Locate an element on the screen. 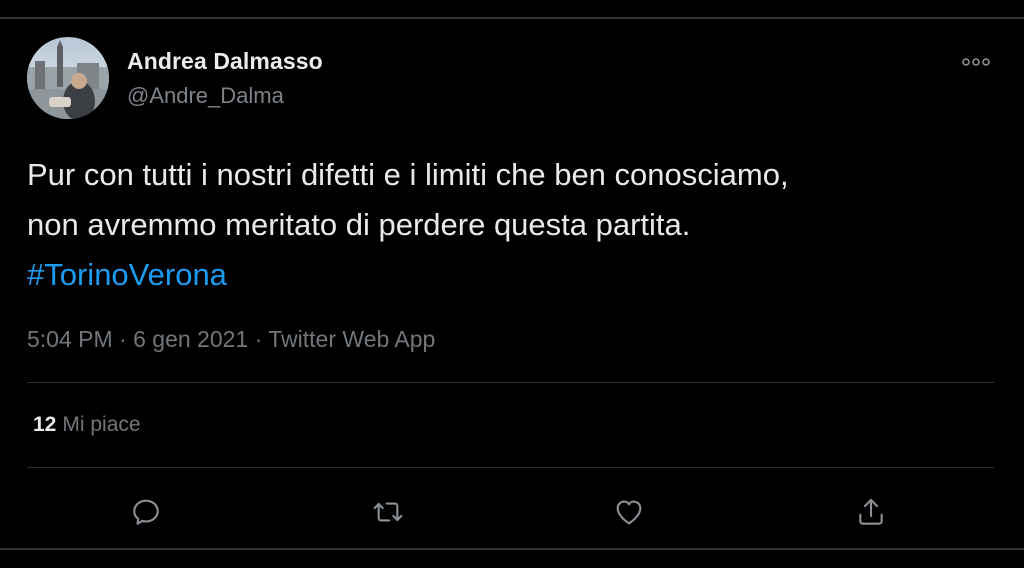 This screenshot has height=568, width=1024. reply-button is located at coordinates (146, 512).